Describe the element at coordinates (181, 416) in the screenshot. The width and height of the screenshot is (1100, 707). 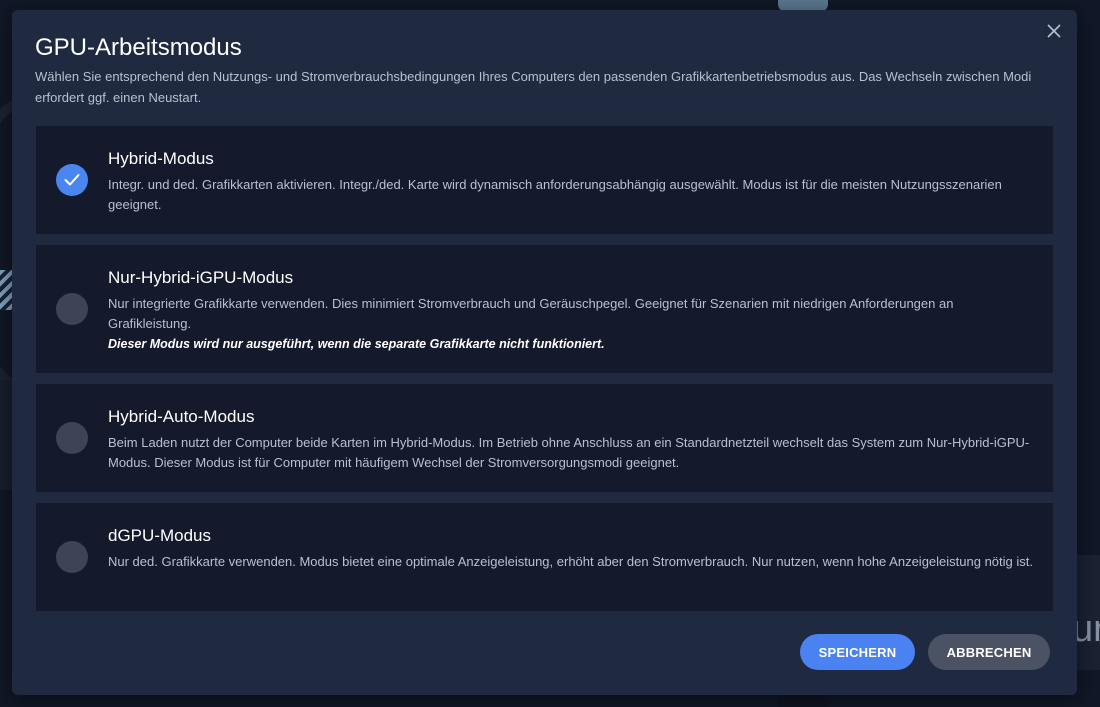
I see `option-title: Hybrid-Auto-Modus` at that location.